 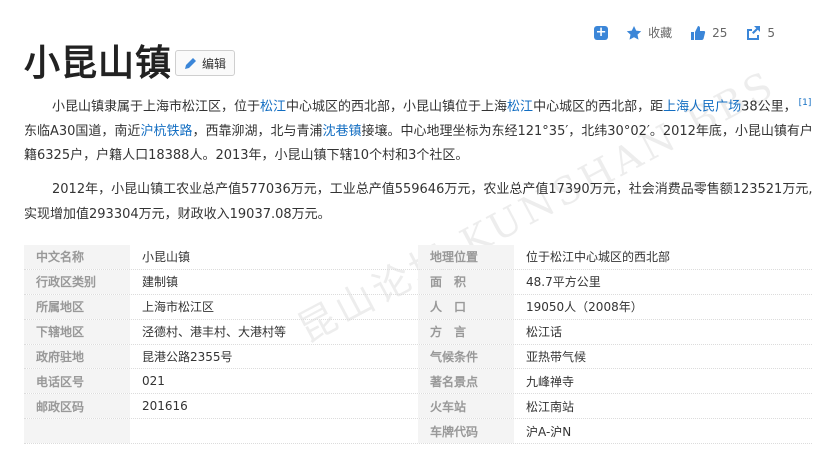 What do you see at coordinates (273, 106) in the screenshot?
I see `link-songjiang-1: 松江` at bounding box center [273, 106].